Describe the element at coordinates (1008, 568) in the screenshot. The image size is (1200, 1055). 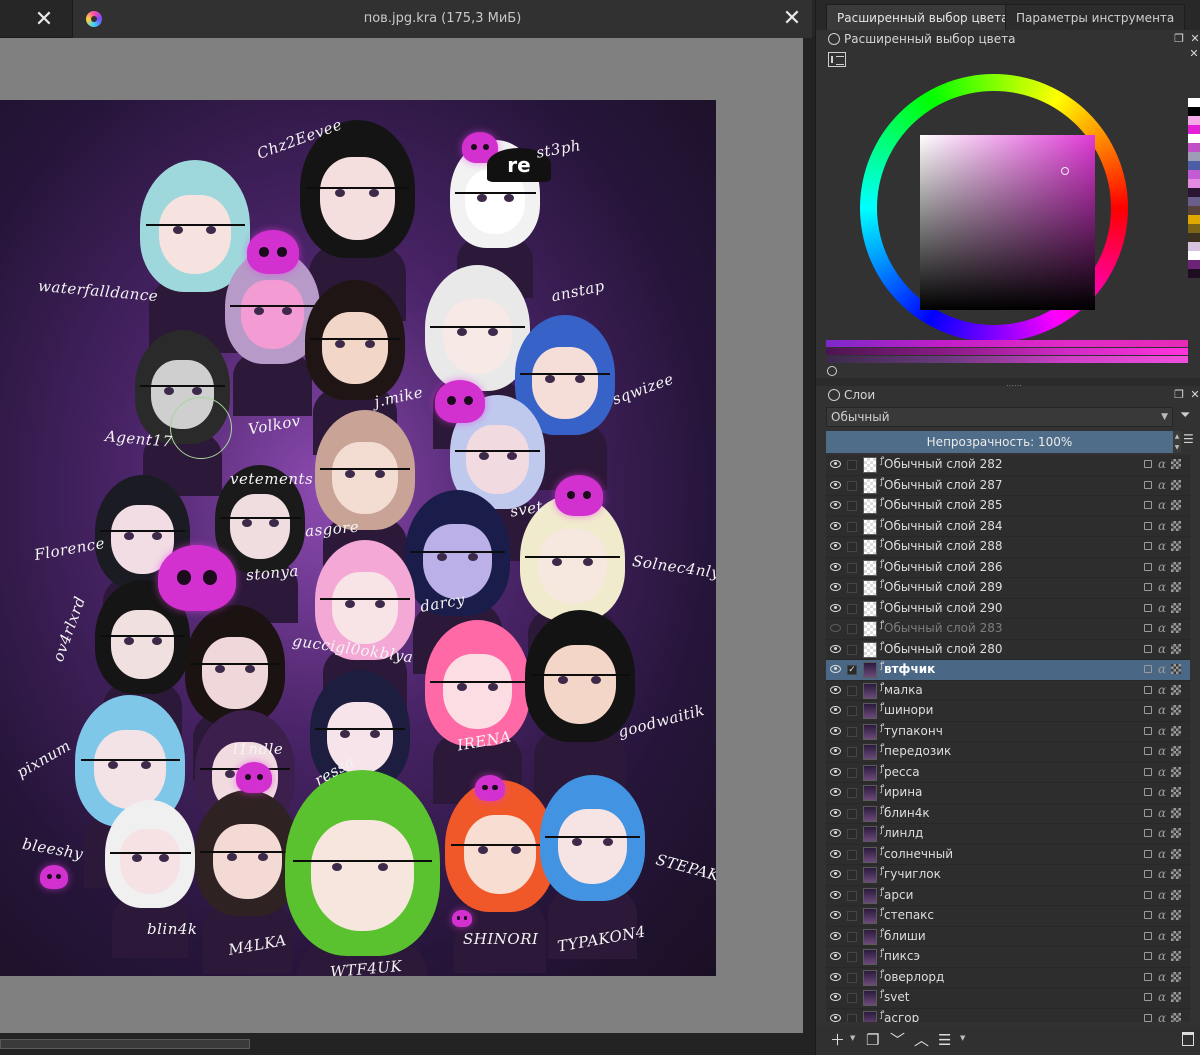
I see `layer-row: ꝭ Обычный слой 286 α` at that location.